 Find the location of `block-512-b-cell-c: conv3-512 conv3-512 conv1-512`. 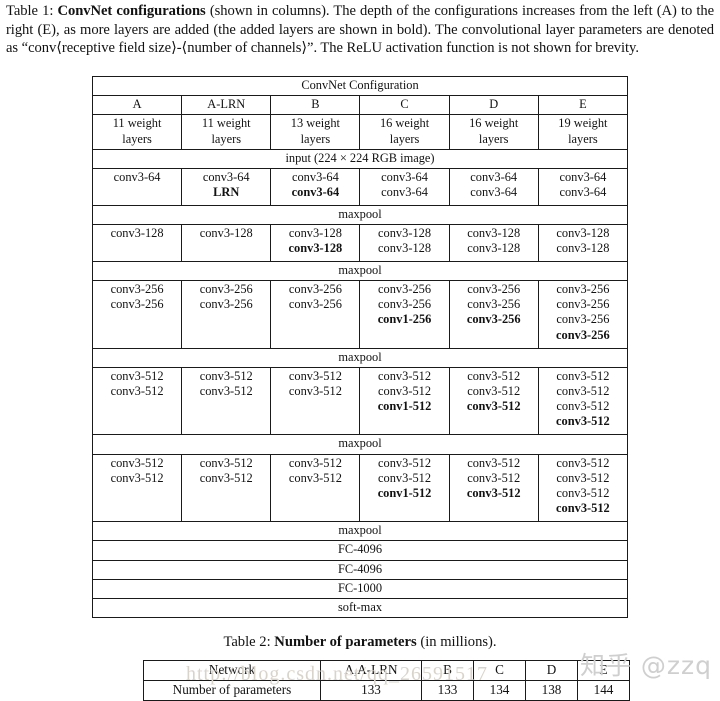

block-512-b-cell-c: conv3-512 conv3-512 conv1-512 is located at coordinates (404, 488).